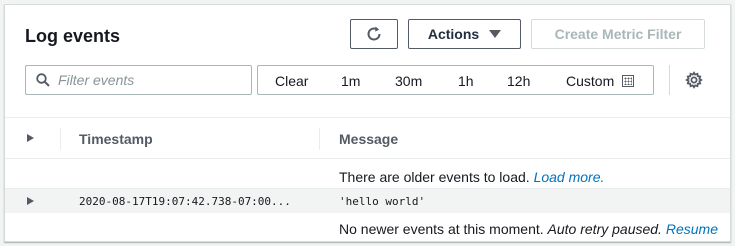 The width and height of the screenshot is (735, 246). I want to click on panel-title: Log events, so click(73, 36).